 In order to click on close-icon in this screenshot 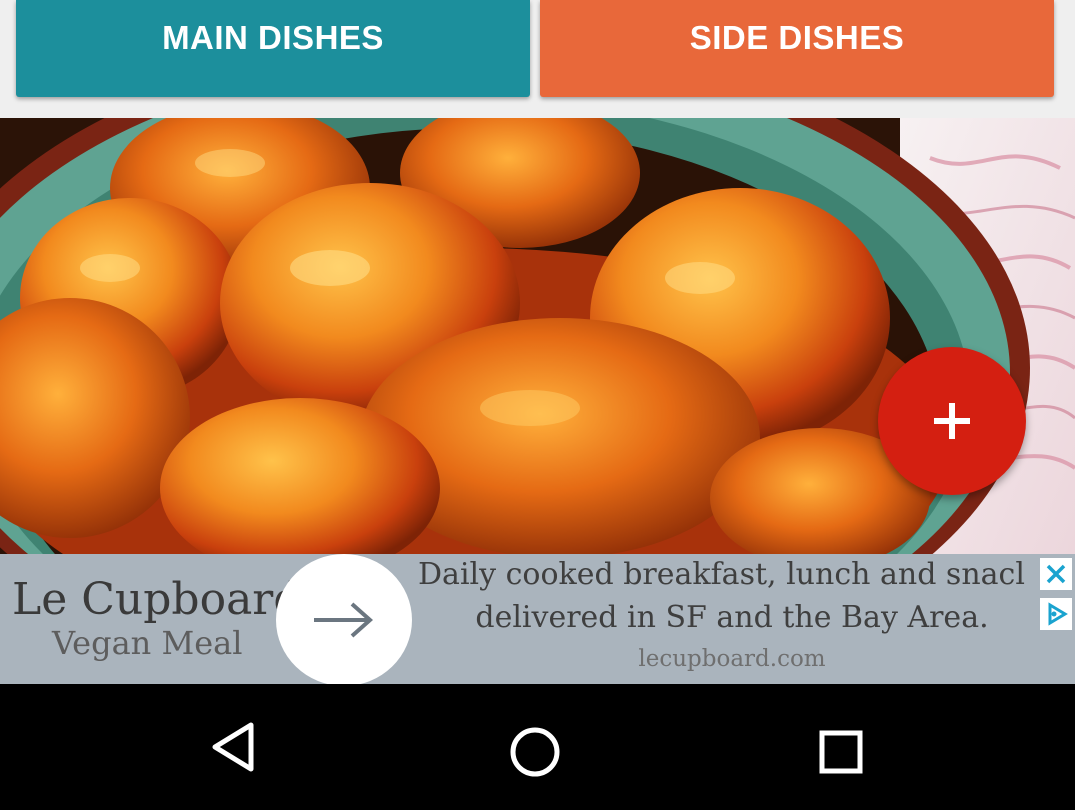, I will do `click(1056, 574)`.